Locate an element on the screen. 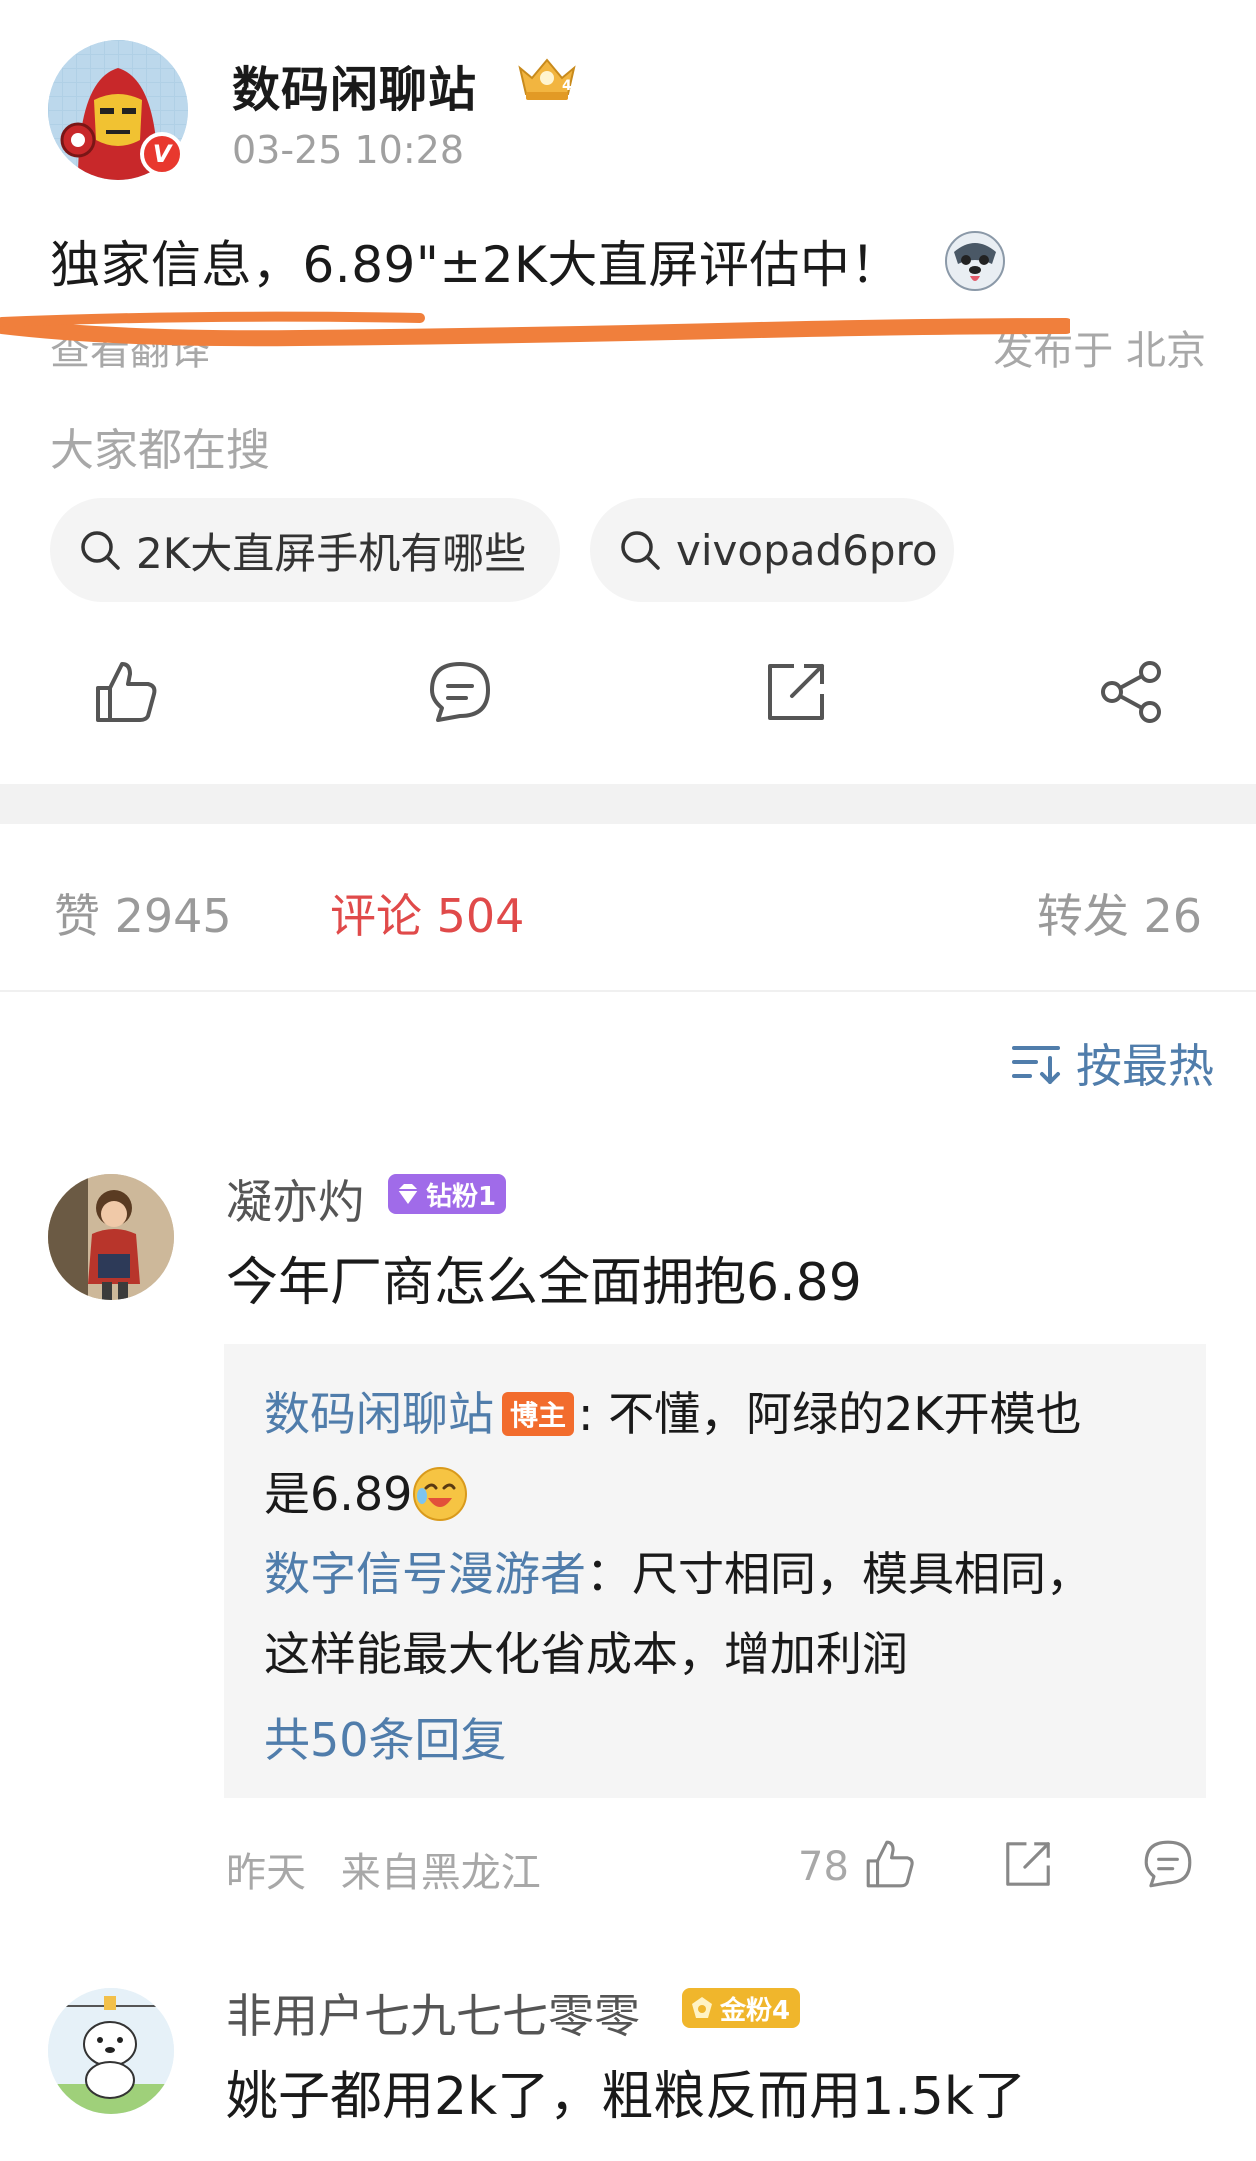 This screenshot has height=2161, width=1256. fan-badge-label: 钻粉1 is located at coordinates (461, 1196).